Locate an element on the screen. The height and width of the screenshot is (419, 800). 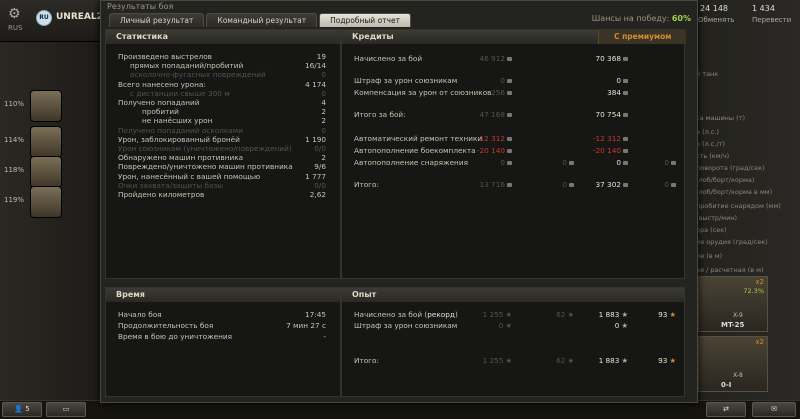
stat-value: 2 is located at coordinates (323, 158).